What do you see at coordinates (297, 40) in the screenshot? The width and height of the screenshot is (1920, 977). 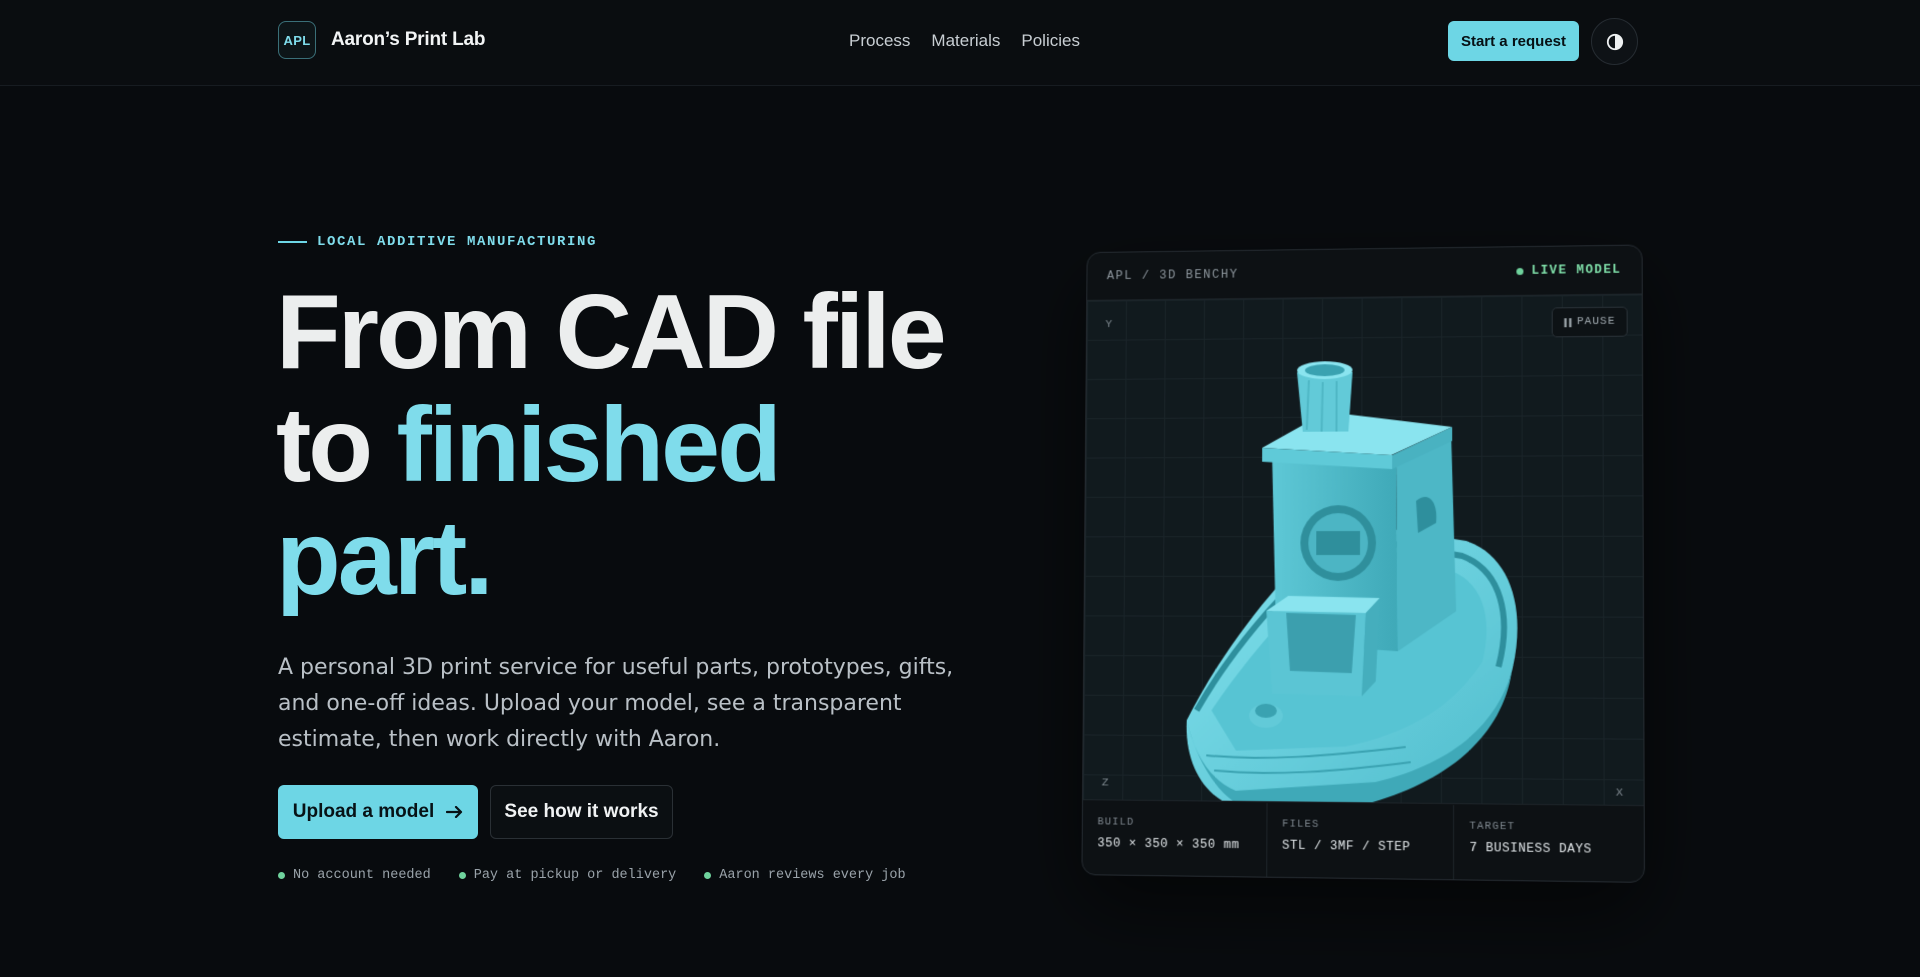 I see `brand-badge: APL` at bounding box center [297, 40].